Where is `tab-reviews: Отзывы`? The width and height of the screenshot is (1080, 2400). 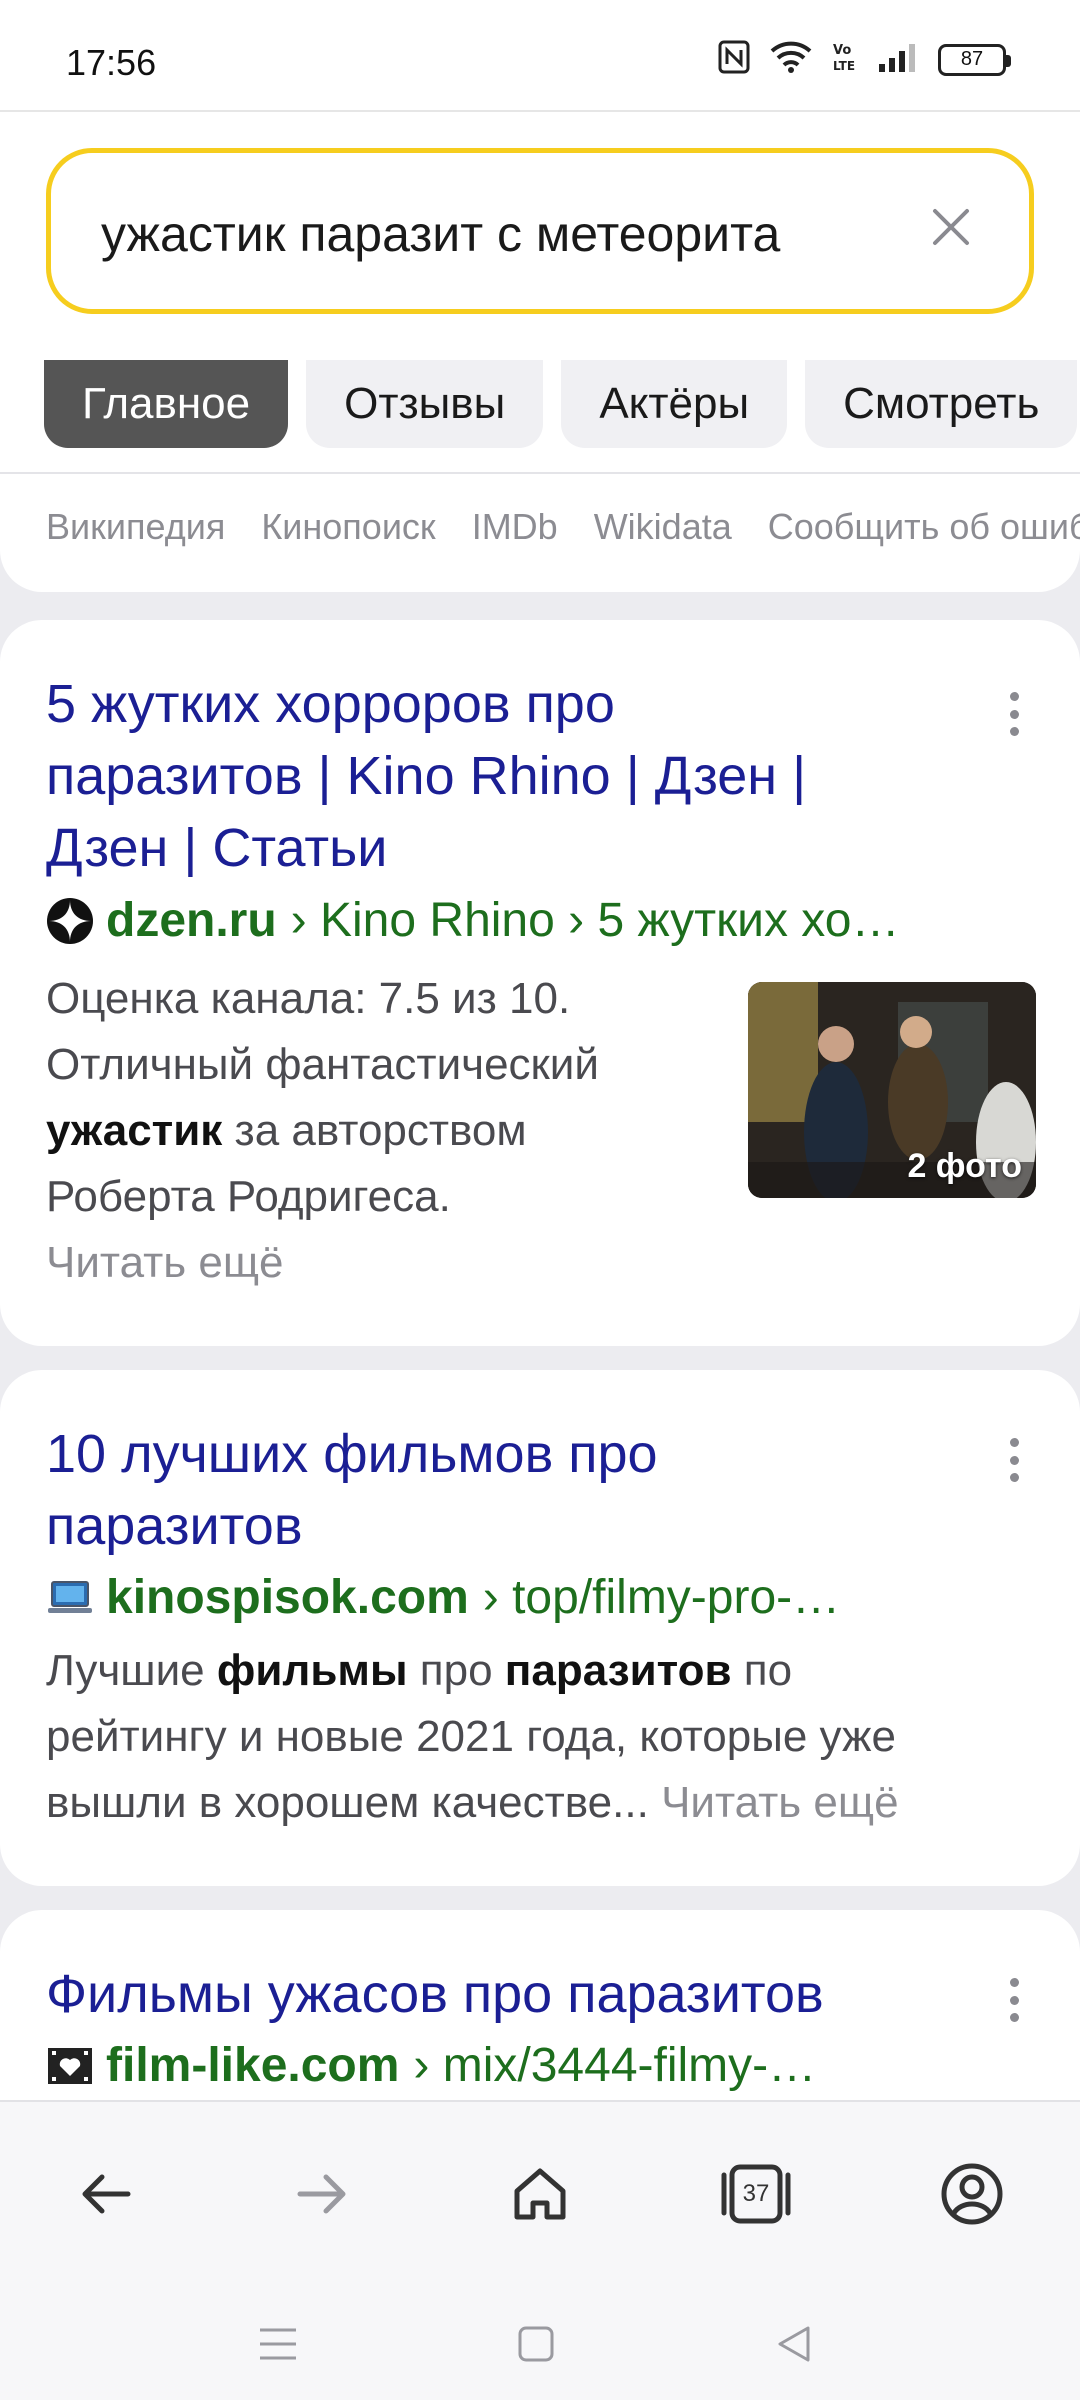
tab-reviews: Отзывы is located at coordinates (425, 404).